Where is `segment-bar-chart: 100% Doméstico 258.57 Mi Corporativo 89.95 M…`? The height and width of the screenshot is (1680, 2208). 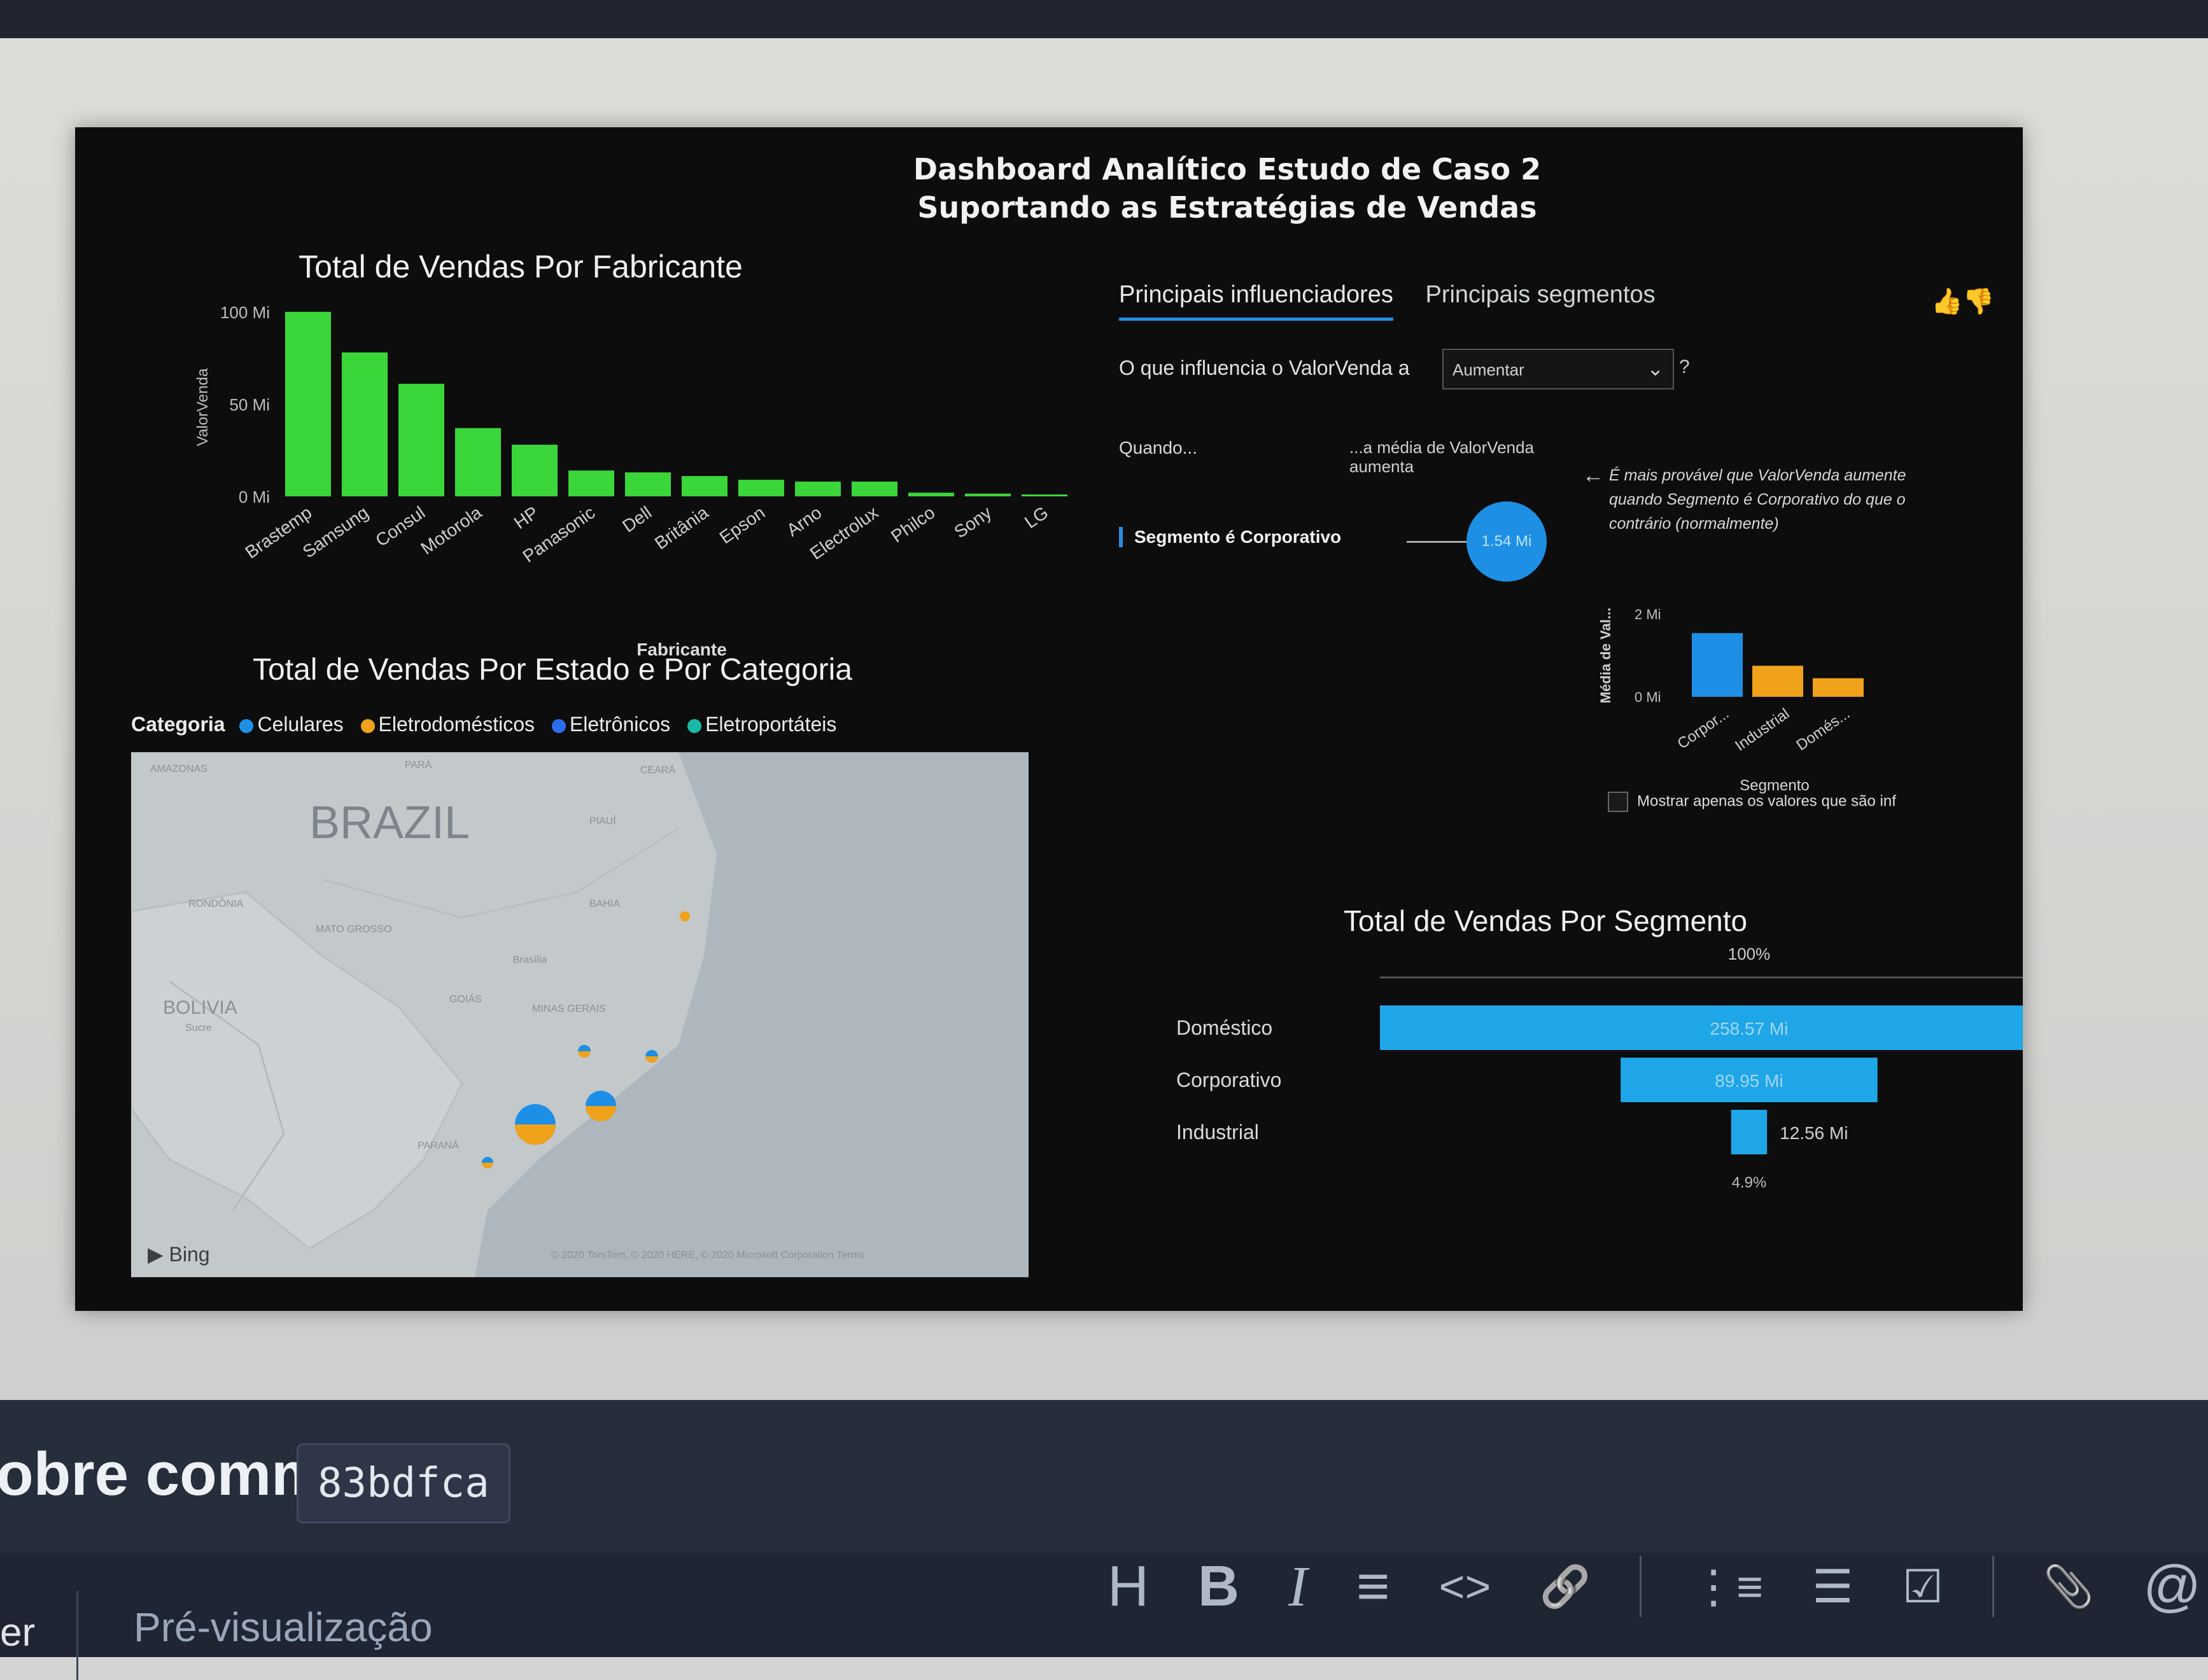
segment-bar-chart: 100% Doméstico 258.57 Mi Corporativo 89.95 M… is located at coordinates (1599, 1067).